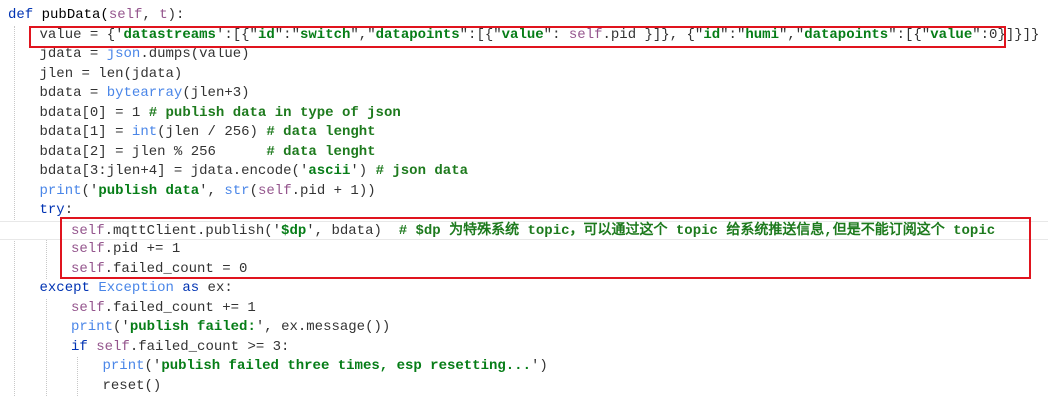  Describe the element at coordinates (951, 34) in the screenshot. I see `code-token: value` at that location.